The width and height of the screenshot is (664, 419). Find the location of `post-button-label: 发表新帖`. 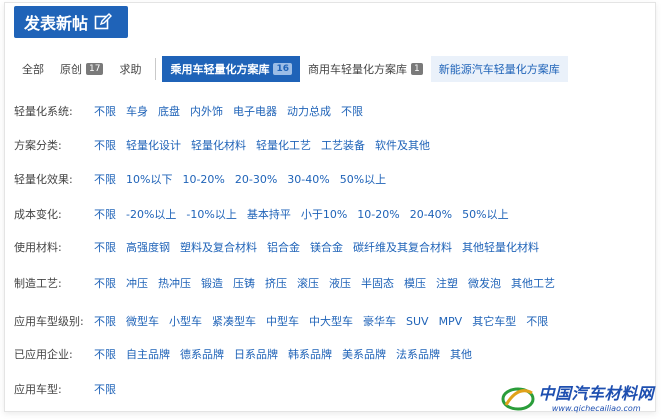

post-button-label: 发表新帖 is located at coordinates (56, 23).